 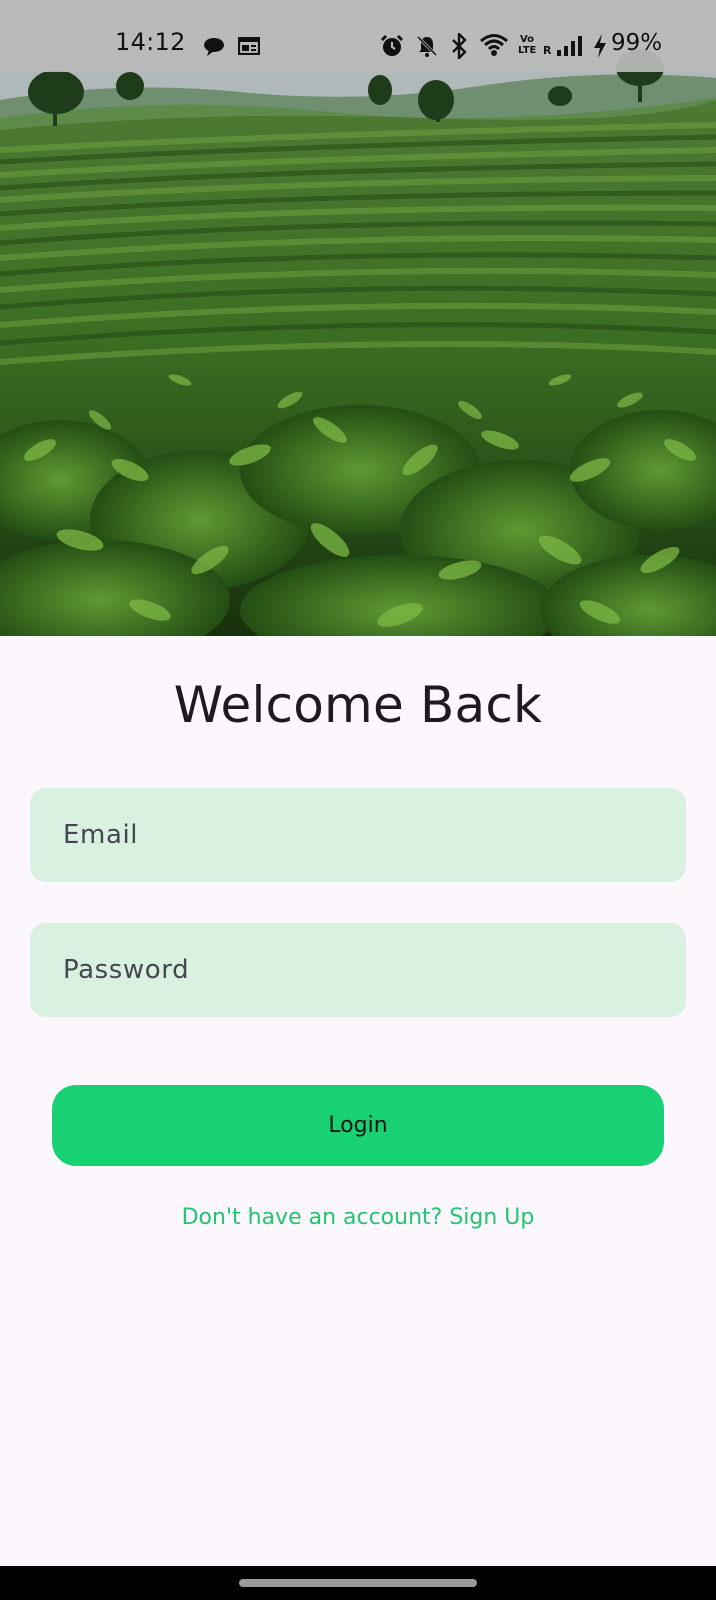 What do you see at coordinates (427, 46) in the screenshot?
I see `bell-off-icon` at bounding box center [427, 46].